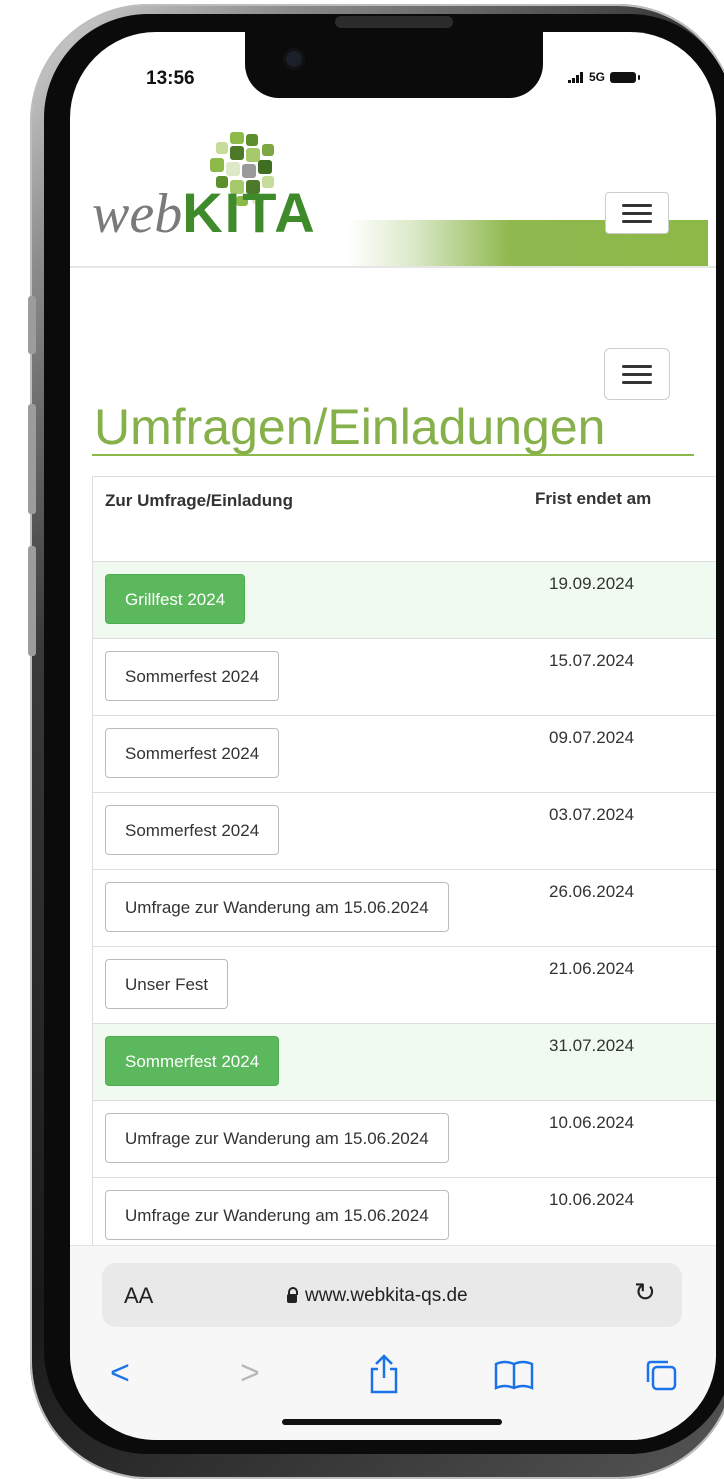 This screenshot has width=724, height=1479. I want to click on table-row: Sommerfest 2024 31.07.2024, so click(404, 1062).